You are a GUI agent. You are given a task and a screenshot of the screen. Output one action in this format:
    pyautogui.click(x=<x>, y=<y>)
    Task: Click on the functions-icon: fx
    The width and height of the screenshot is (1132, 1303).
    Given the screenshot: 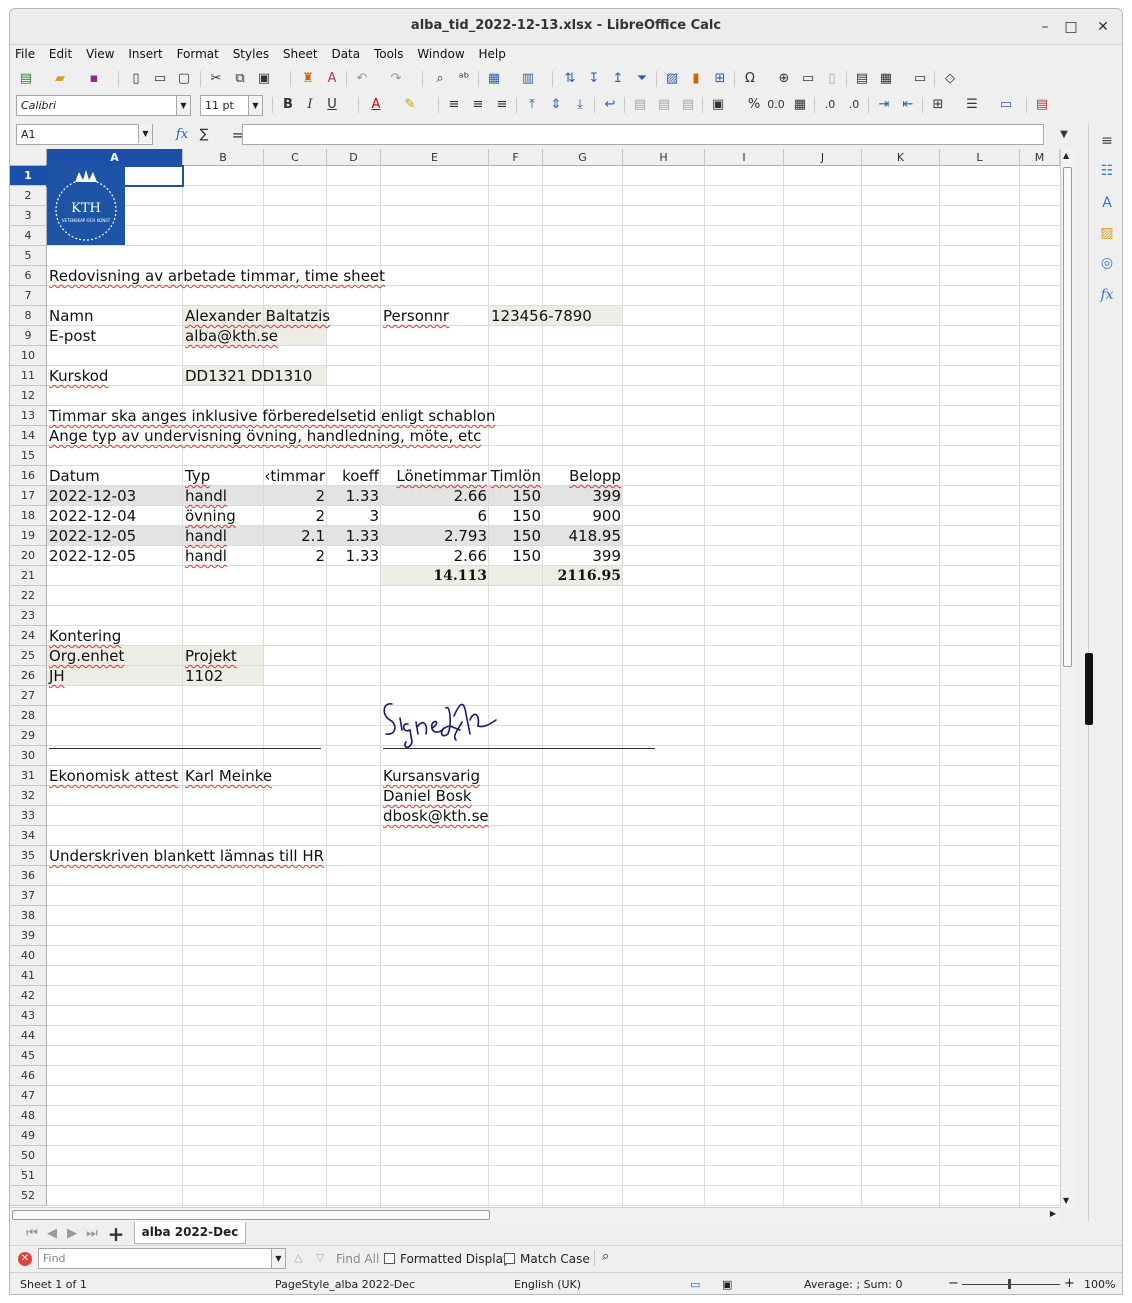 What is the action you would take?
    pyautogui.click(x=1107, y=295)
    